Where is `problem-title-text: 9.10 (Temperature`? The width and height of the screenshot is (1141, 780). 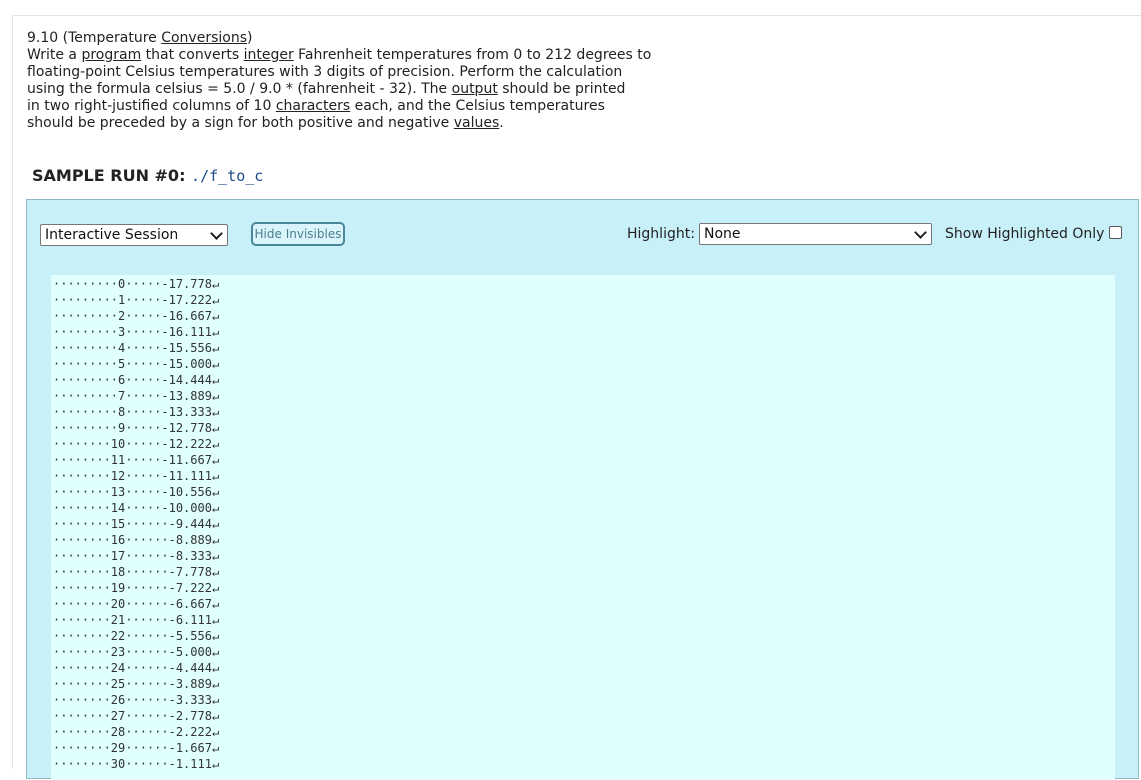 problem-title-text: 9.10 (Temperature is located at coordinates (94, 38).